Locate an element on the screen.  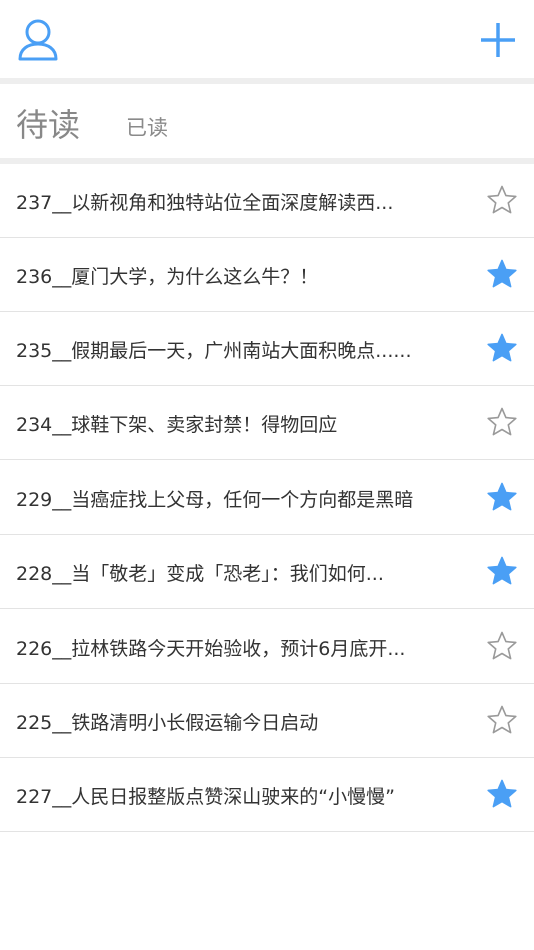
plus-icon is located at coordinates (498, 40).